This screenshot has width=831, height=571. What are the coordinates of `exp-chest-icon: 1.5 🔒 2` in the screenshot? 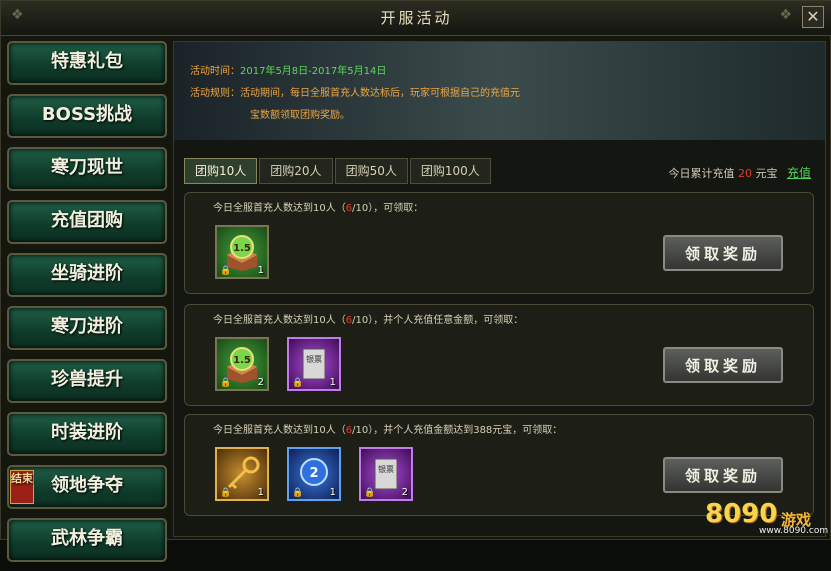 It's located at (242, 364).